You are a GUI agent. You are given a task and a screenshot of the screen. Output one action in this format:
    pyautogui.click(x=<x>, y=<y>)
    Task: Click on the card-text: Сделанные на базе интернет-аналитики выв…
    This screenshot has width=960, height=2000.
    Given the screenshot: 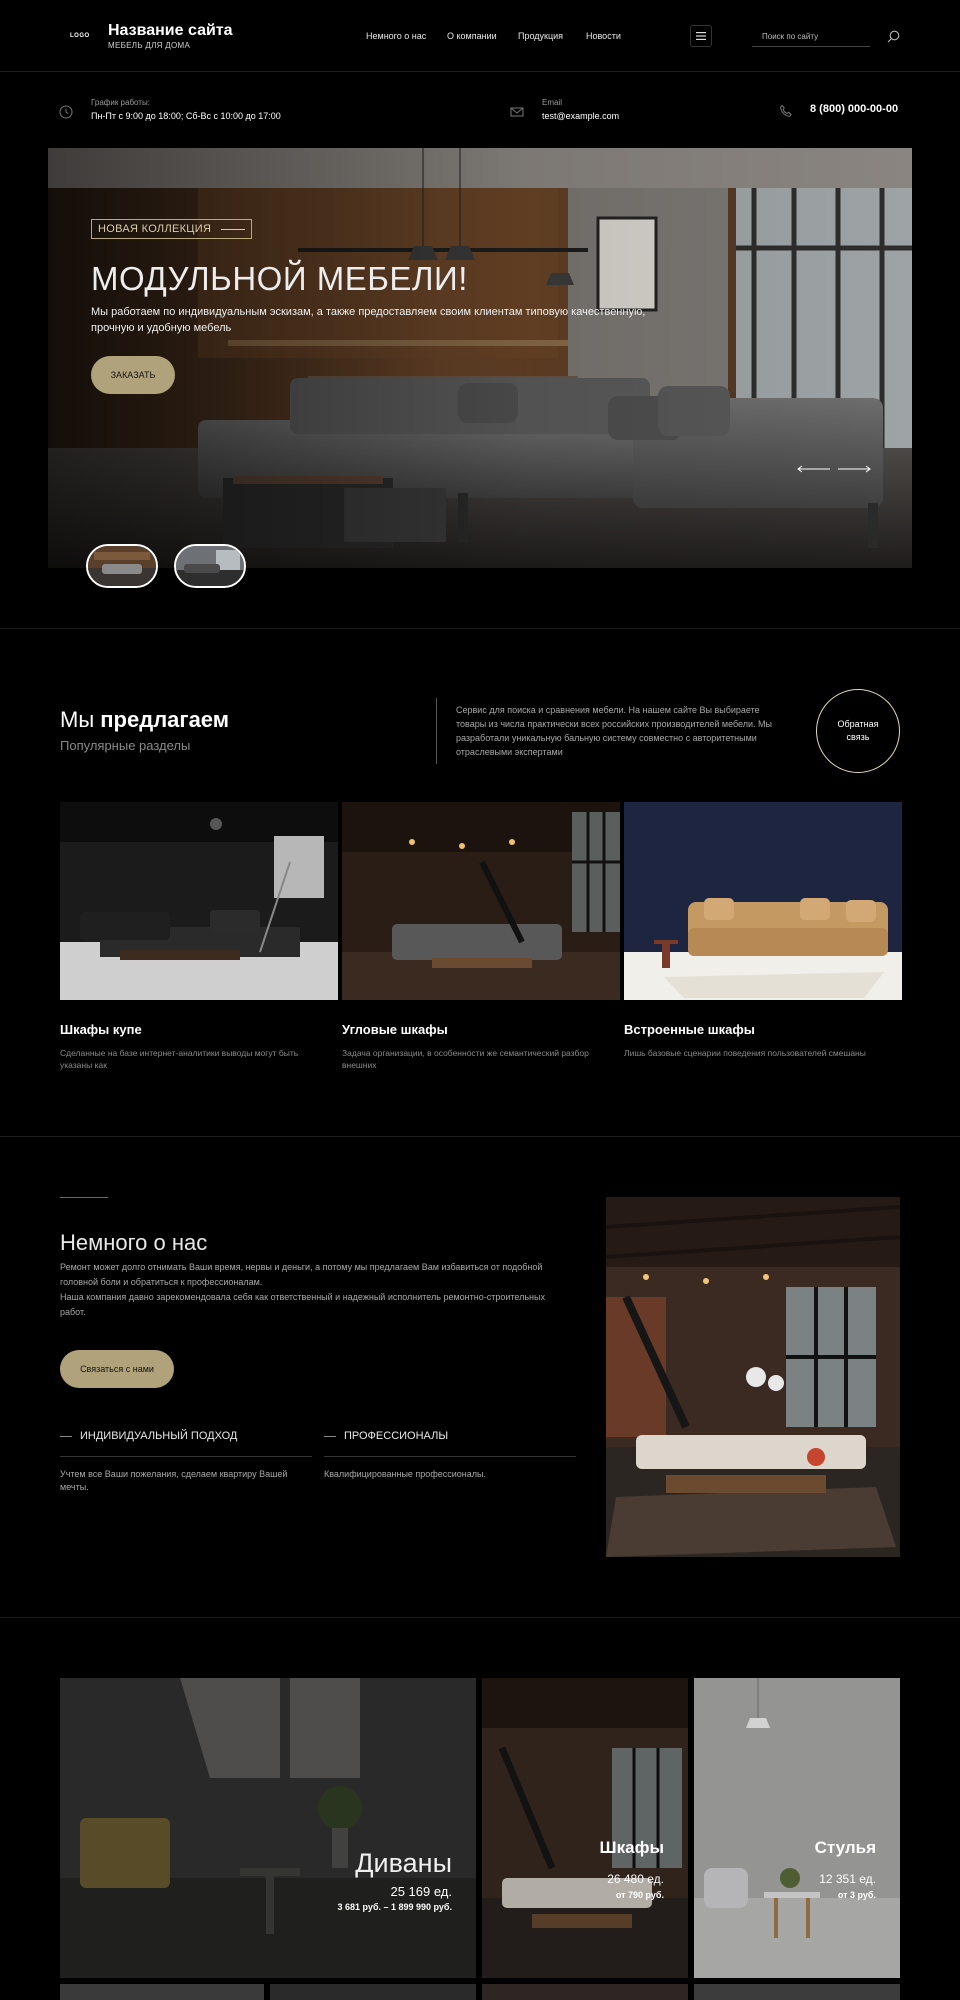 What is the action you would take?
    pyautogui.click(x=179, y=1059)
    